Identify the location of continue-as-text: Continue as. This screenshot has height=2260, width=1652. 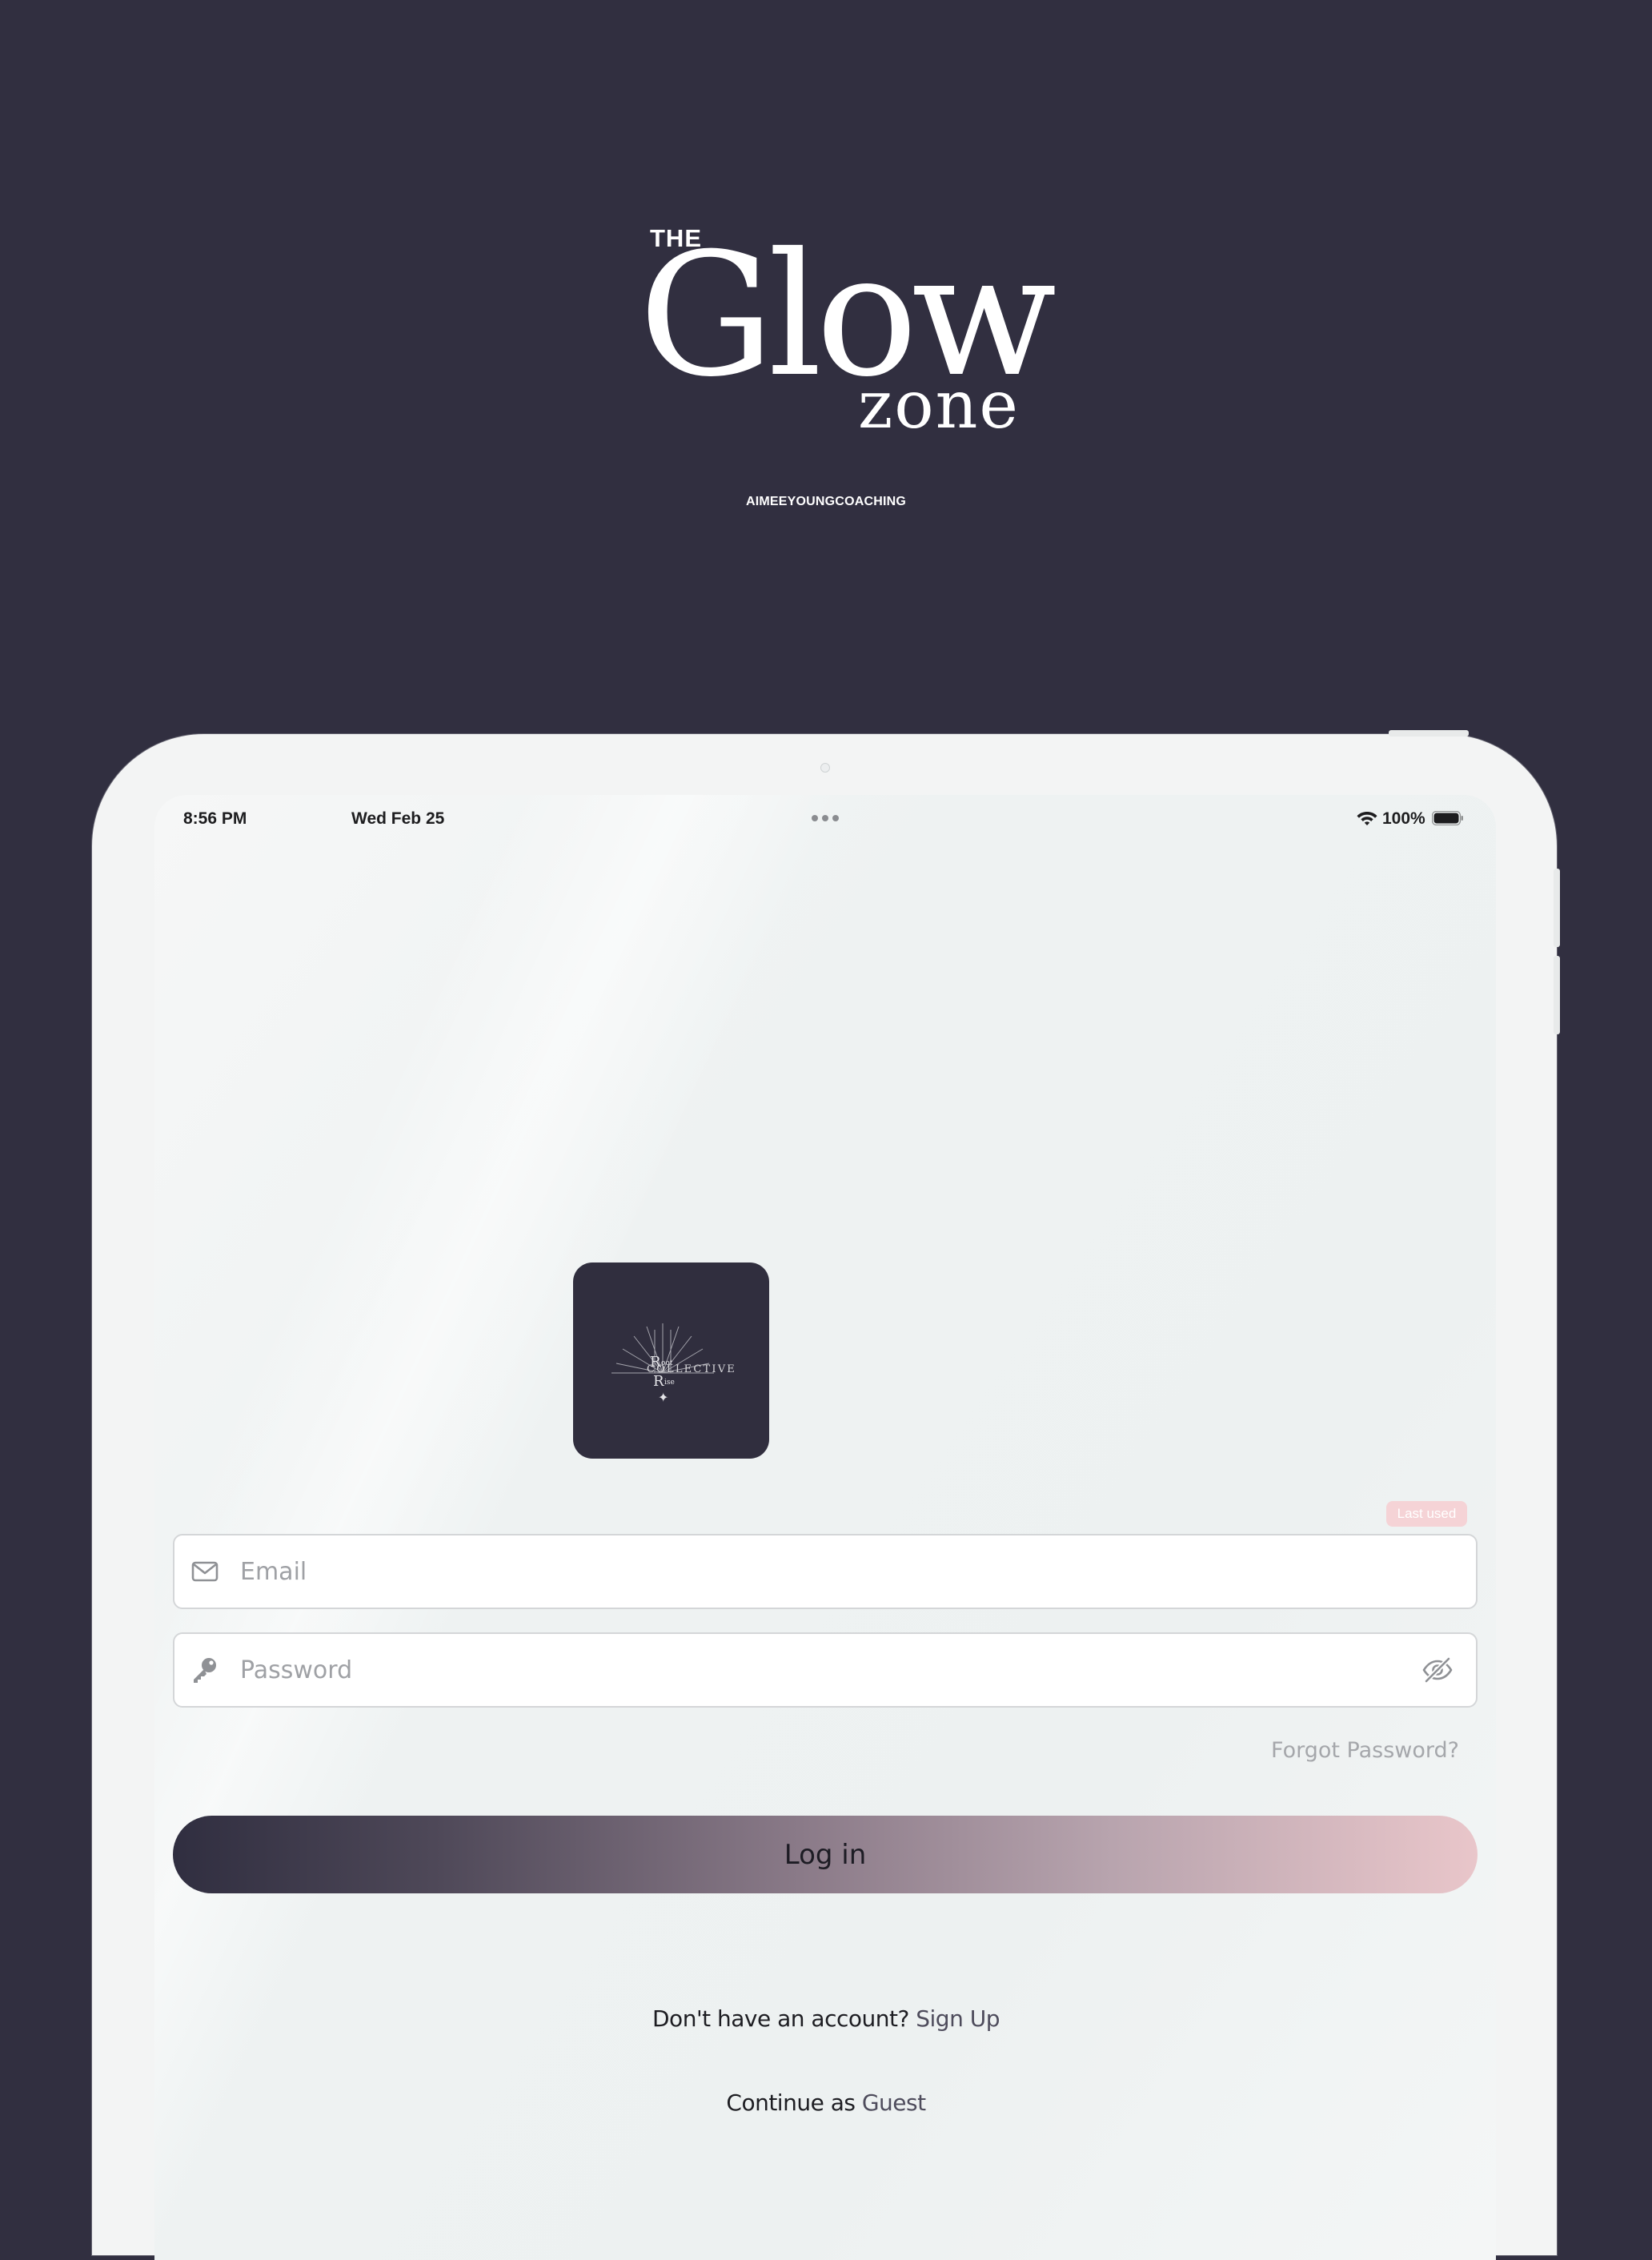
(791, 2102).